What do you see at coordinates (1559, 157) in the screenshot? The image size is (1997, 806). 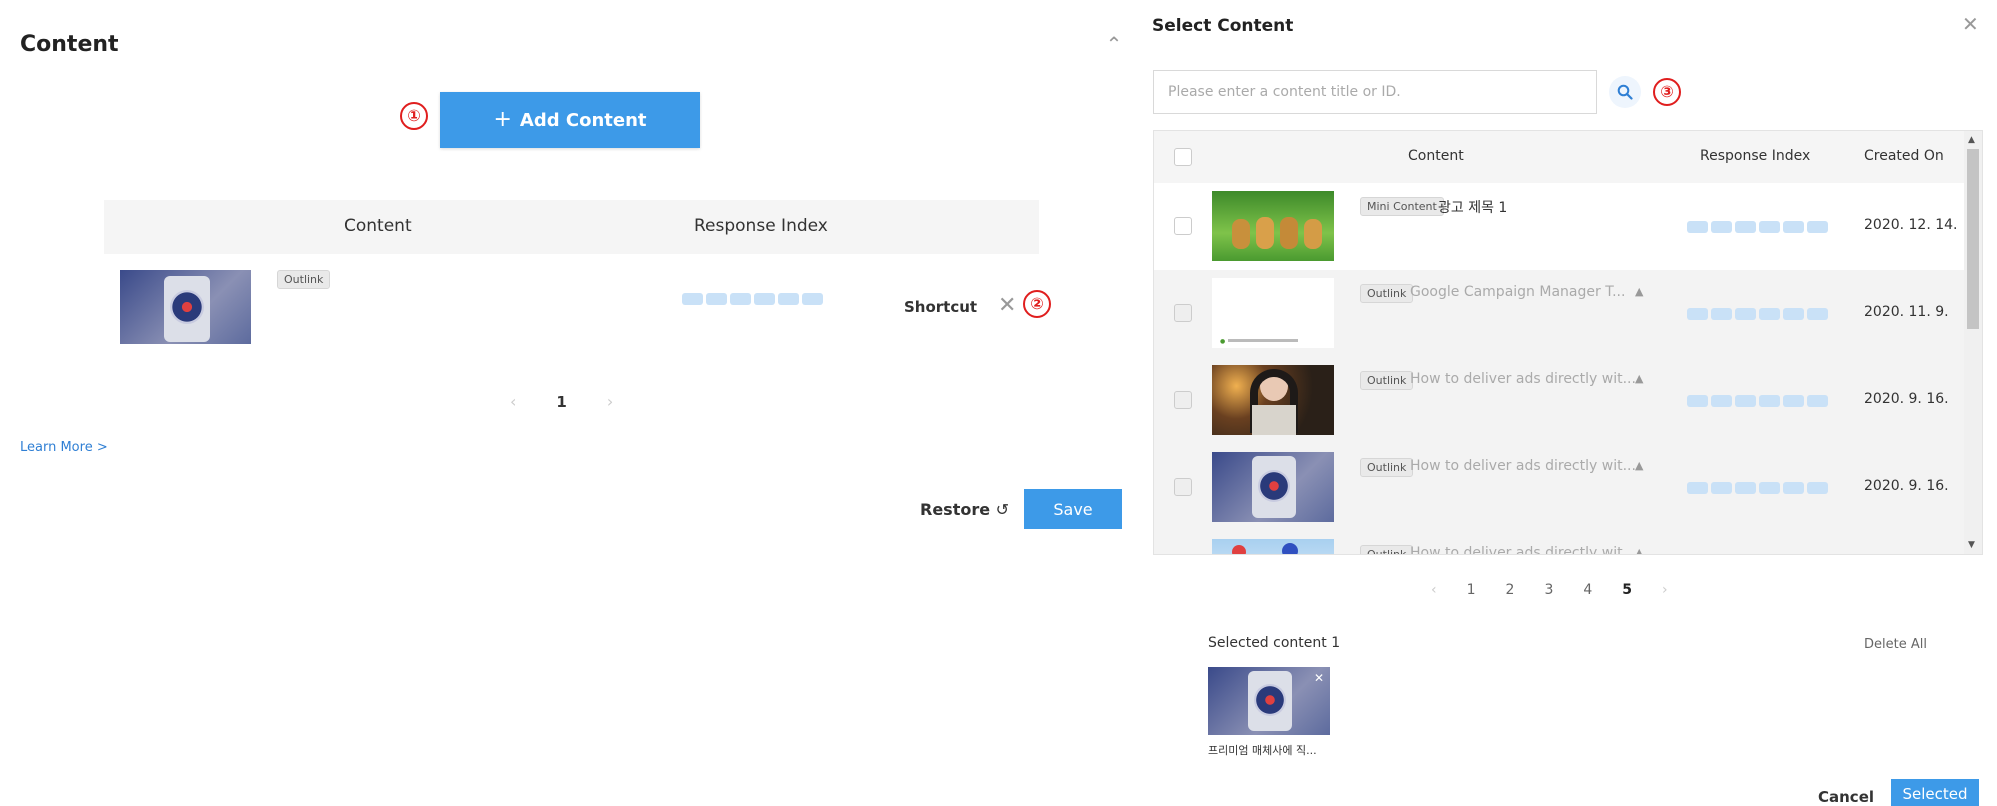 I see `table-header: Content Response Index Created On` at bounding box center [1559, 157].